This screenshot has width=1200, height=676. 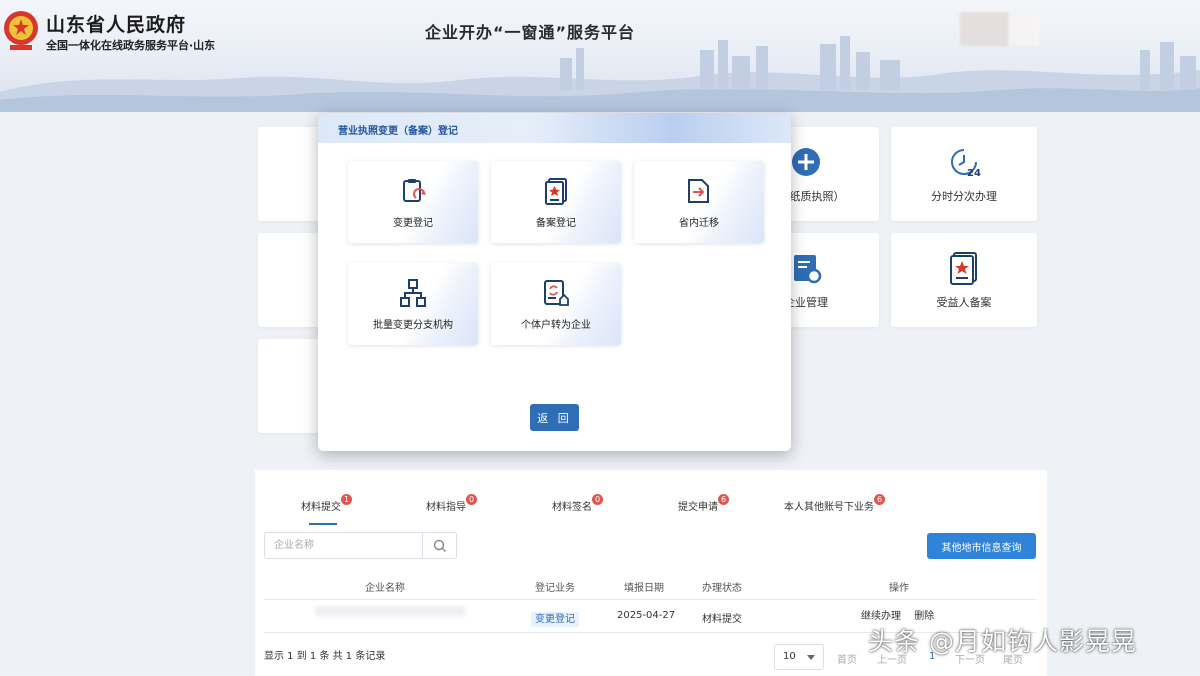 I want to click on tab-label: 材料提交, so click(x=321, y=507).